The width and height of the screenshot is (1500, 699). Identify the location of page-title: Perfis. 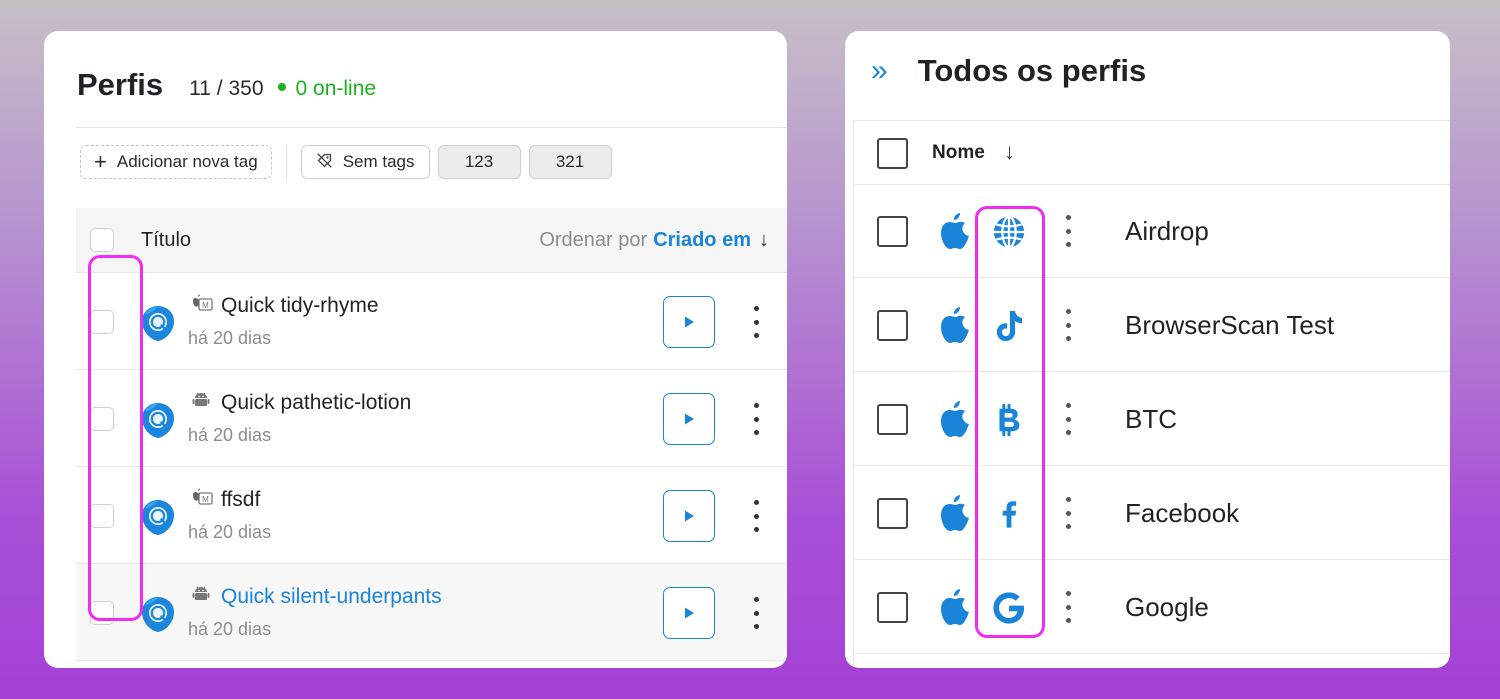
(120, 84).